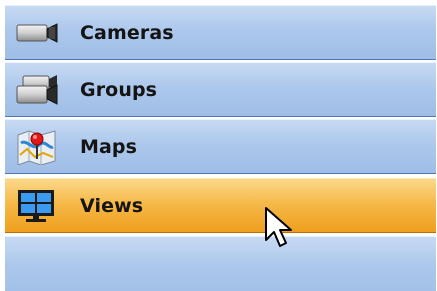  I want to click on monitor-grid-icon, so click(36, 206).